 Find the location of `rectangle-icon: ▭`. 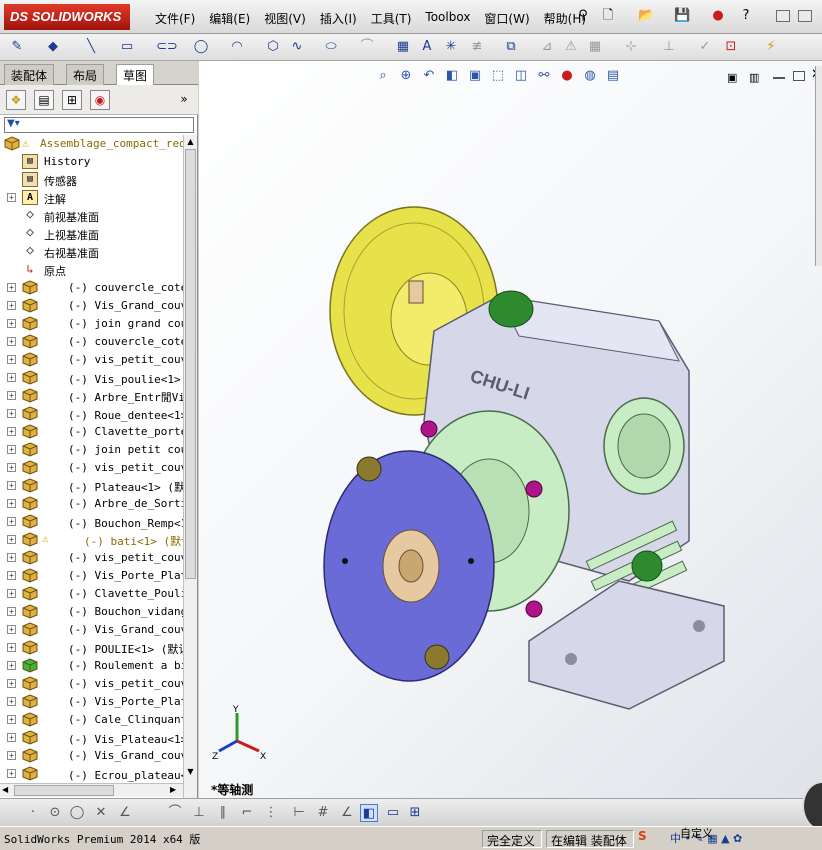

rectangle-icon: ▭ is located at coordinates (127, 47).